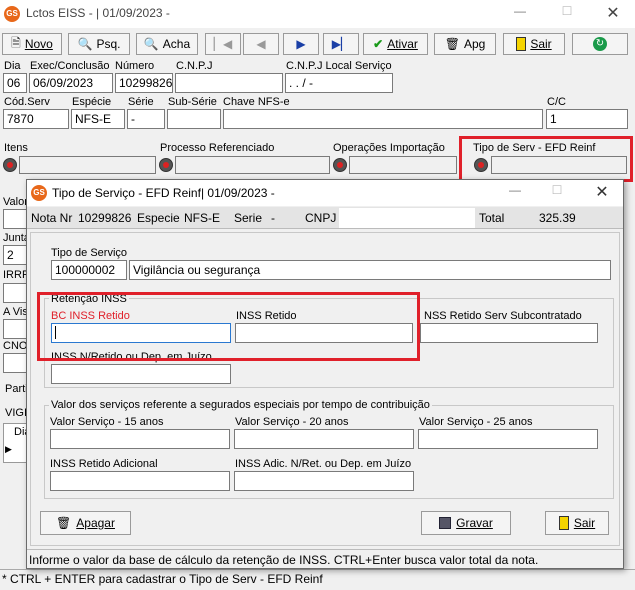  Describe the element at coordinates (10, 165) in the screenshot. I see `itens-indicator-icon` at that location.